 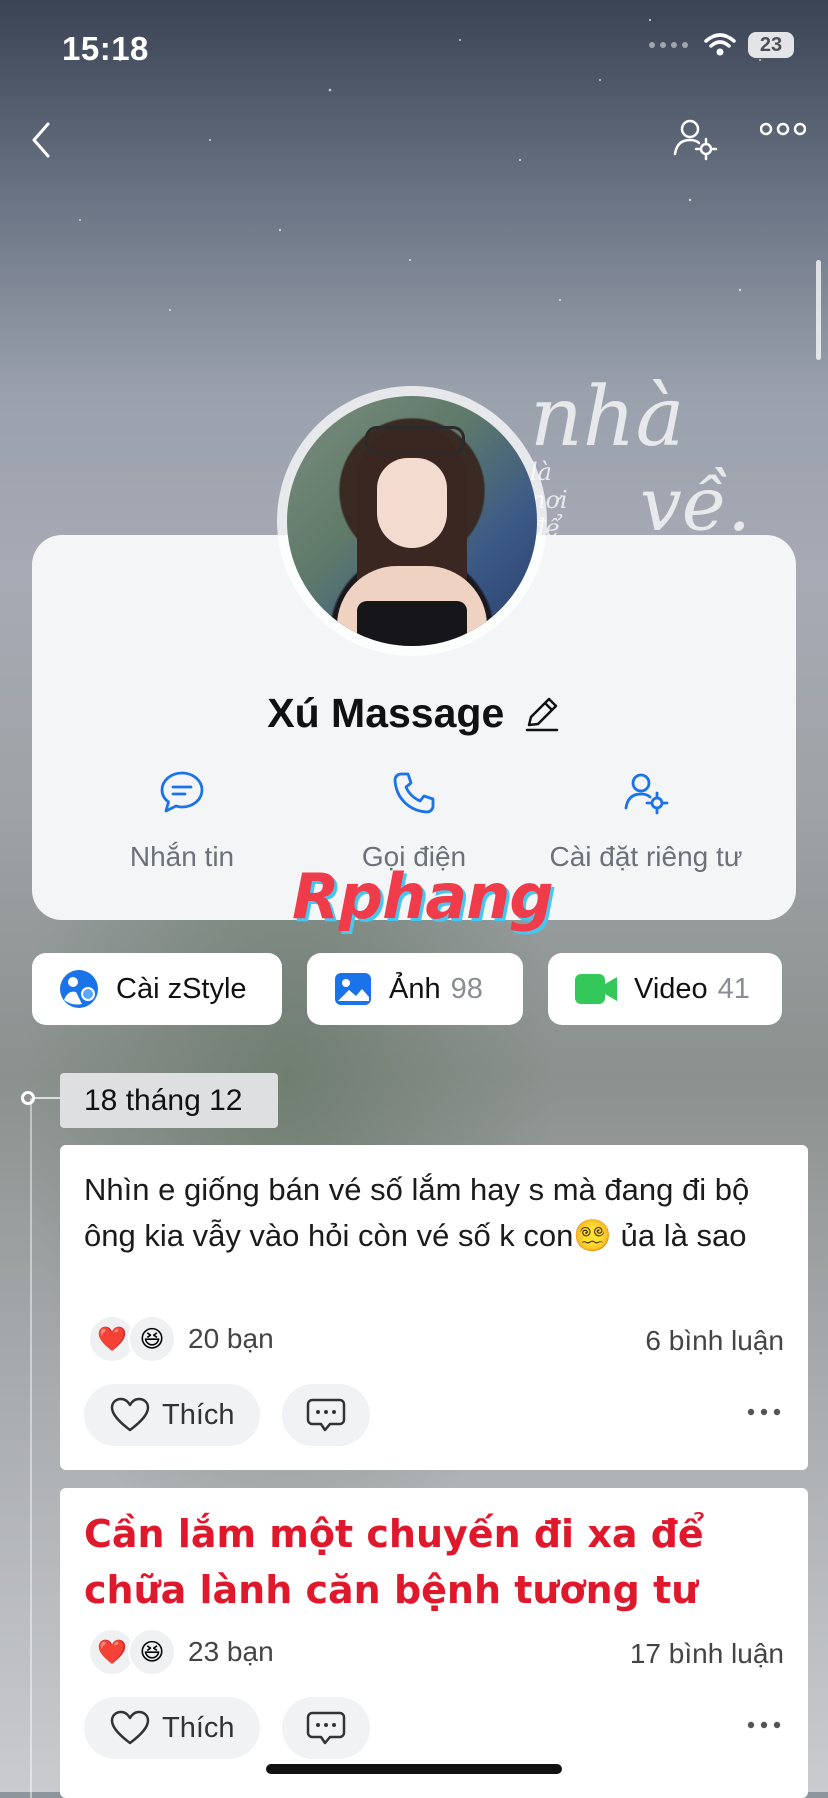 What do you see at coordinates (733, 988) in the screenshot?
I see `videos-count: 41` at bounding box center [733, 988].